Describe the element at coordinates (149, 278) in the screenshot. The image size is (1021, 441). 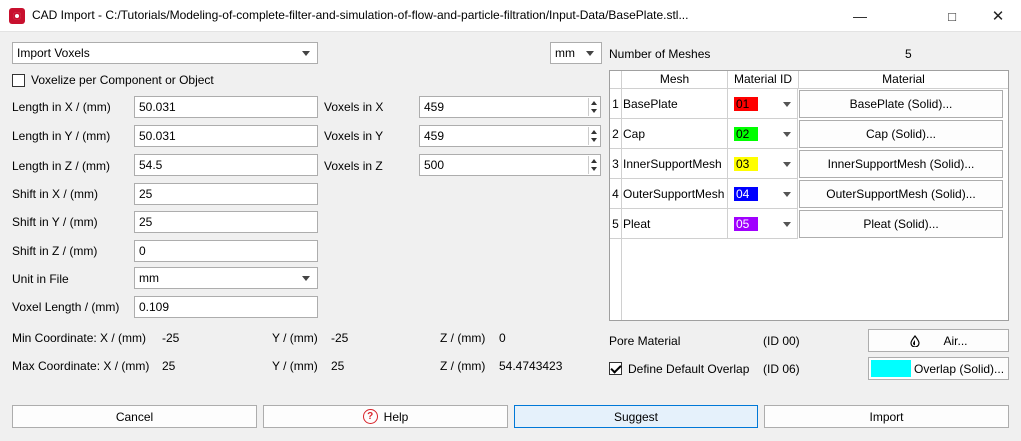
I see `unit-in-file-value: mm` at that location.